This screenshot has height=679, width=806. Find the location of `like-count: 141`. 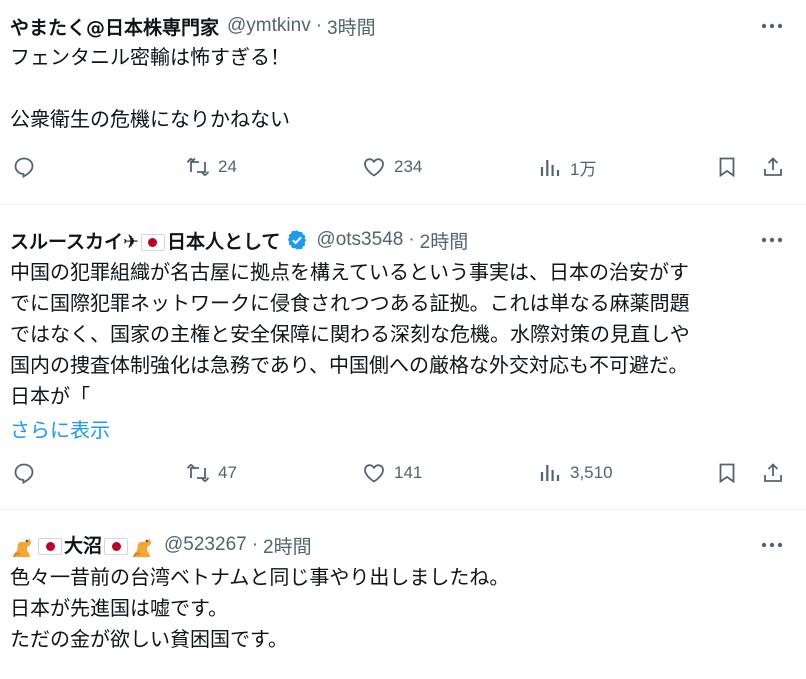

like-count: 141 is located at coordinates (408, 472).